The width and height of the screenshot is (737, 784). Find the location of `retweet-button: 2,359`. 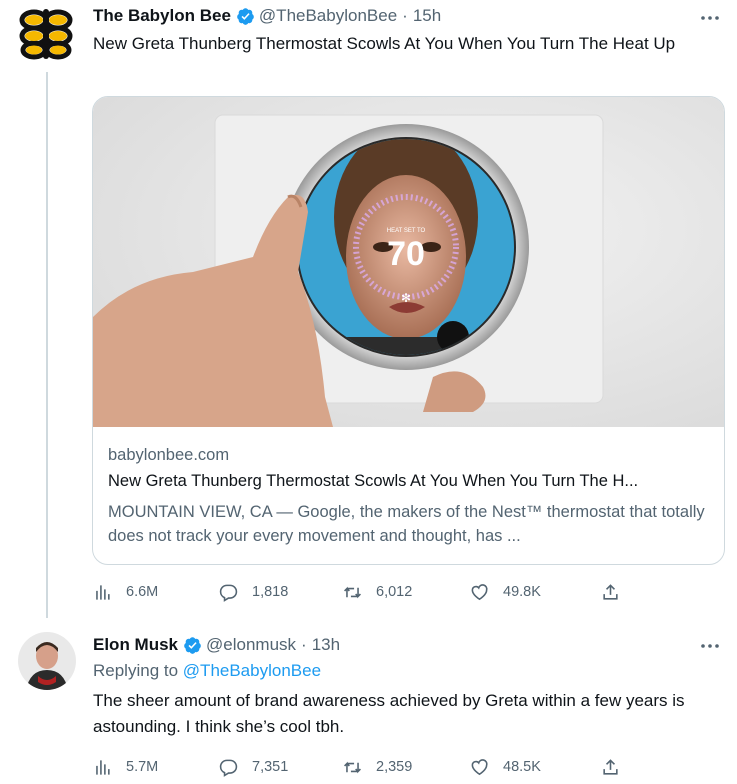

retweet-button: 2,359 is located at coordinates (377, 767).